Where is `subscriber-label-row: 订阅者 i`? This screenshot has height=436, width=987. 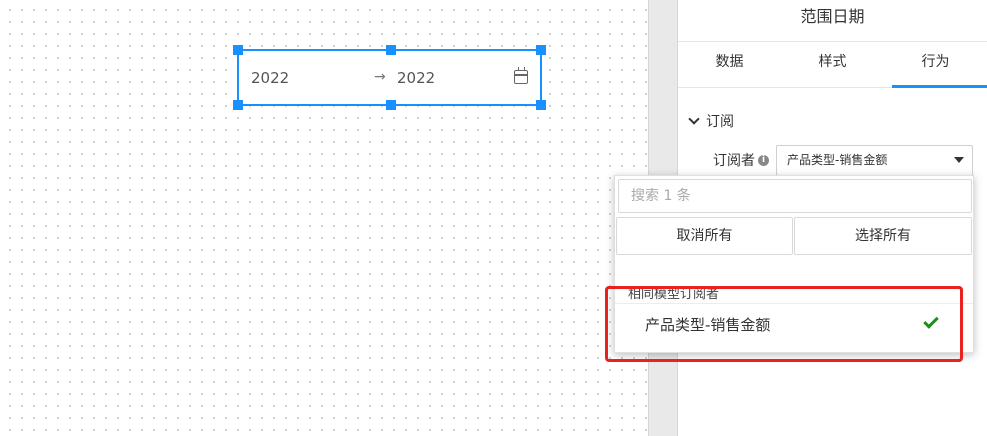
subscriber-label-row: 订阅者 i is located at coordinates (741, 160).